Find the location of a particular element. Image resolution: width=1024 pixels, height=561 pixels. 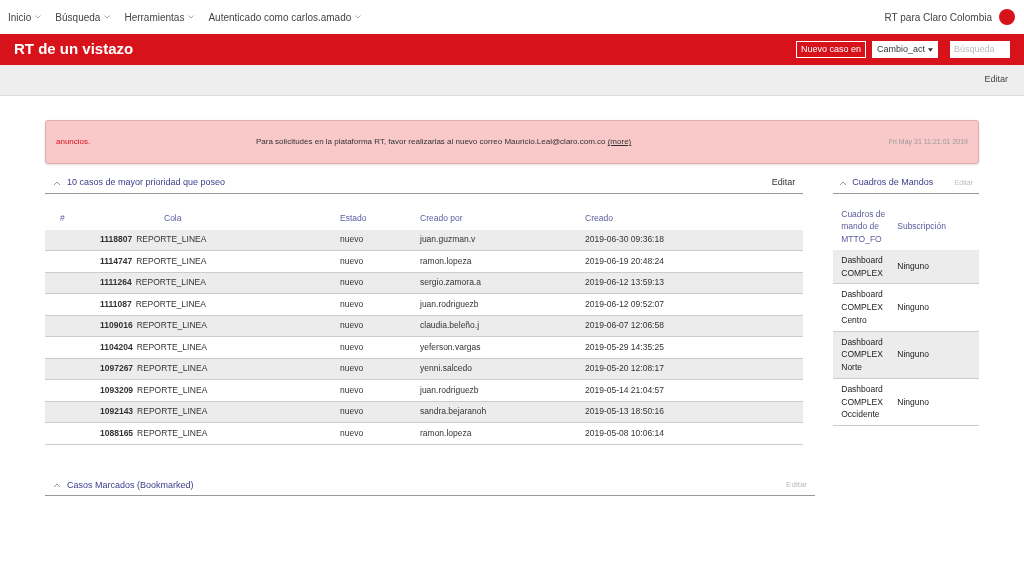

ticket-id: 1093209 is located at coordinates (117, 390).